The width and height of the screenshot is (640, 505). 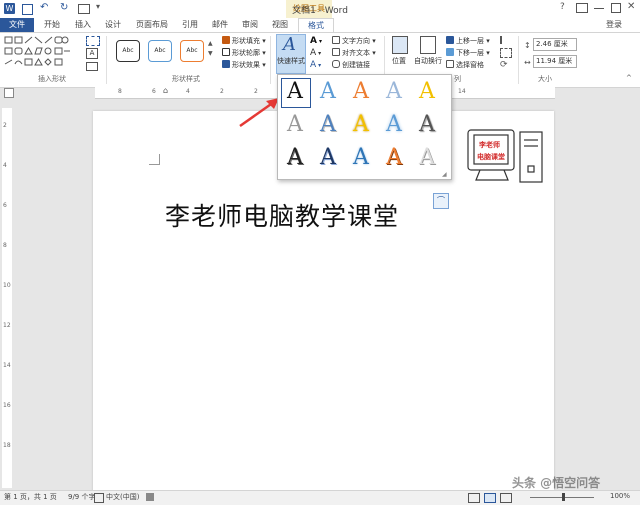 I want to click on shape-outline-label: 形状轮廓, so click(x=246, y=53).